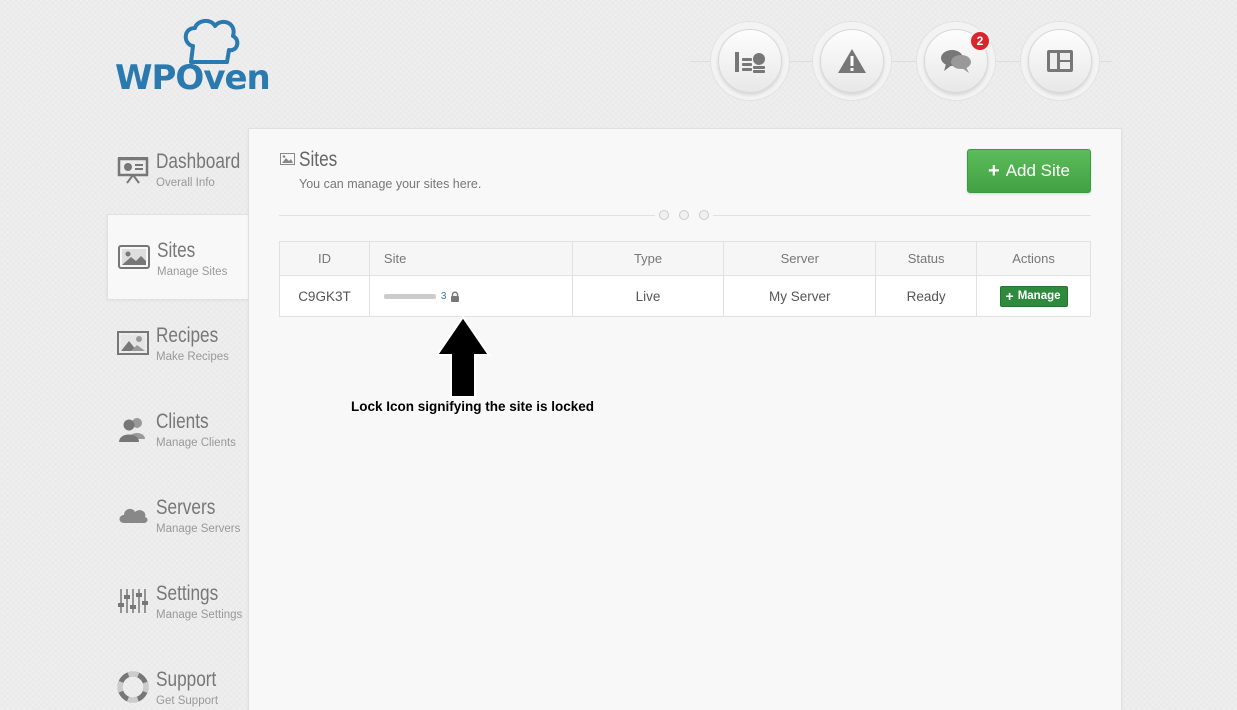 This screenshot has width=1237, height=710. I want to click on top-nav-messages-button: 2, so click(956, 61).